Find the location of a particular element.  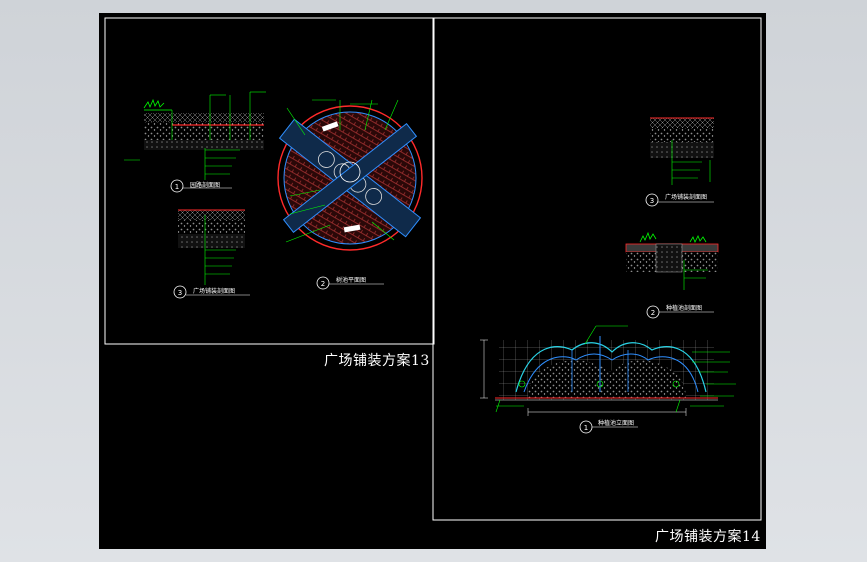

detail-caption: 种植池剖面图 is located at coordinates (684, 308).